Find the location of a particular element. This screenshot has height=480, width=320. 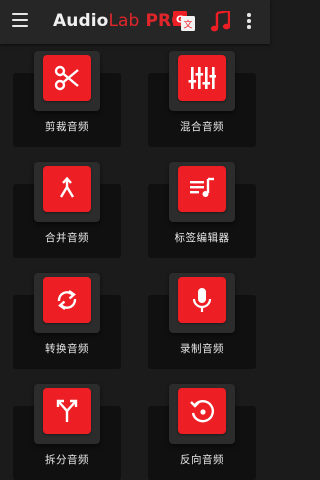

tool-reverse-audio: 反向音频 is located at coordinates (202, 432).